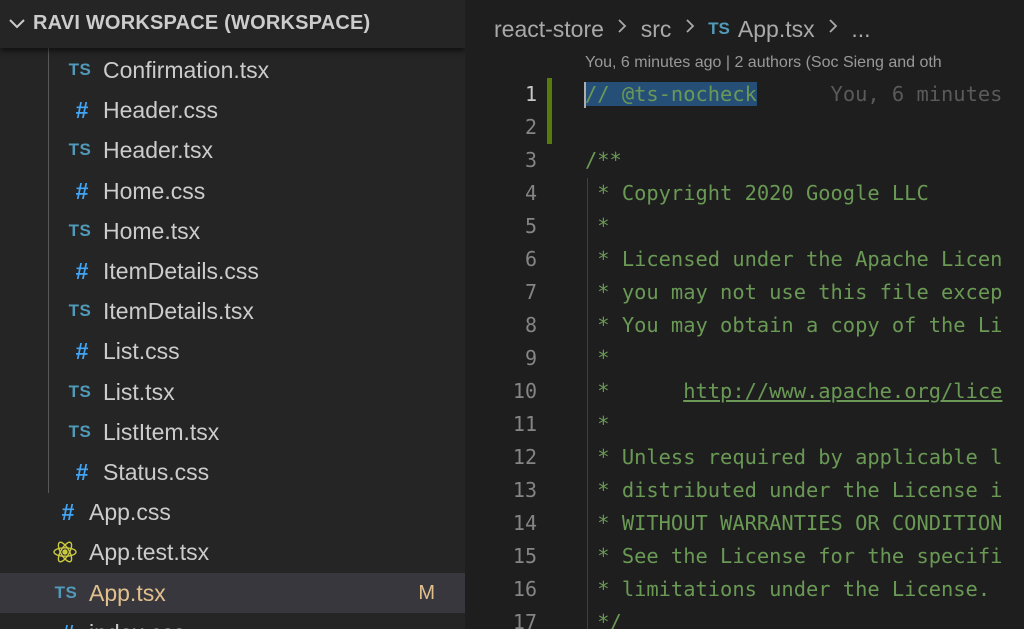 This screenshot has width=1024, height=629. I want to click on git-blame-annotation: You, 6 minutes, so click(916, 94).